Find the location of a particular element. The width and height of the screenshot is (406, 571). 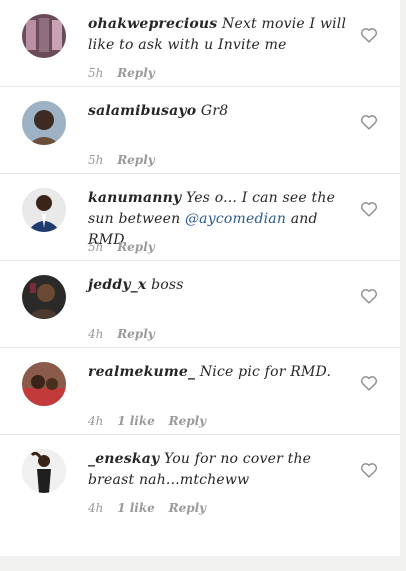

comment-meta: 4h Reply is located at coordinates (126, 334).